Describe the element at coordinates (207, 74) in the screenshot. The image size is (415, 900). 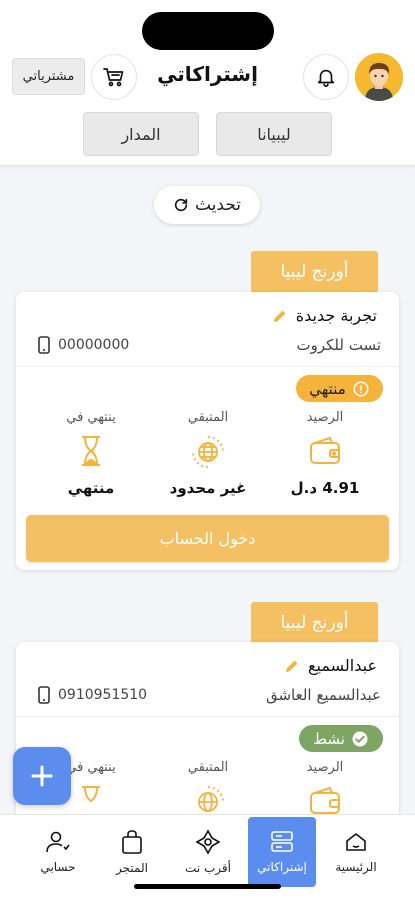
I see `page-title: إشتراكاتي` at that location.